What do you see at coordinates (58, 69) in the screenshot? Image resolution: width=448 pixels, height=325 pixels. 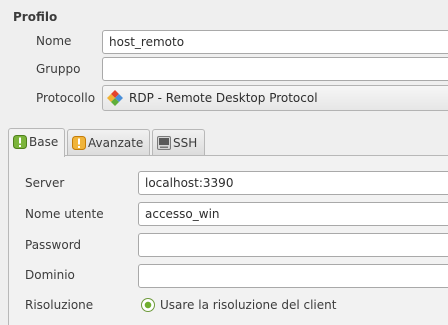 I see `group-label: Gruppo` at bounding box center [58, 69].